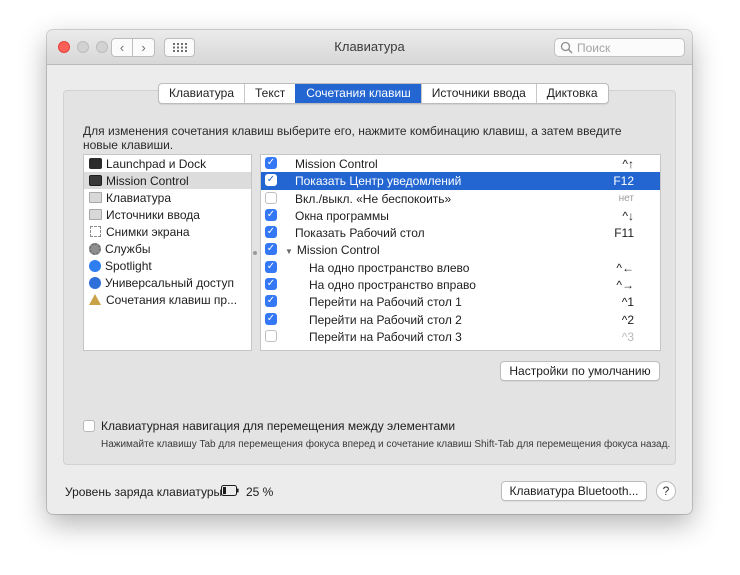  Describe the element at coordinates (594, 47) in the screenshot. I see `search-placeholder: Поиск` at that location.